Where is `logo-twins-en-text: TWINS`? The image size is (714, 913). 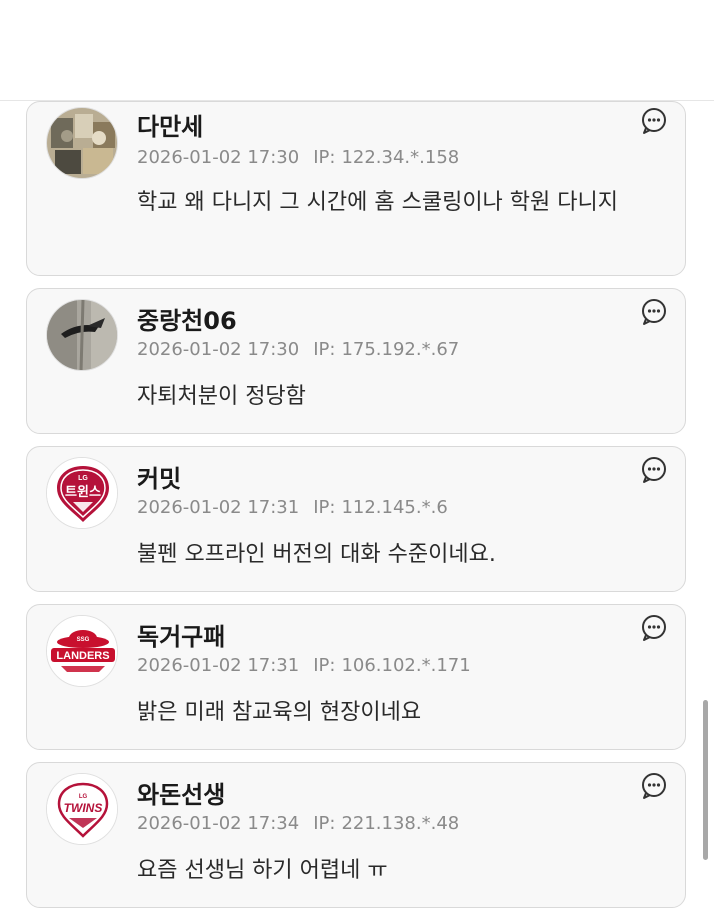 logo-twins-en-text: TWINS is located at coordinates (83, 808).